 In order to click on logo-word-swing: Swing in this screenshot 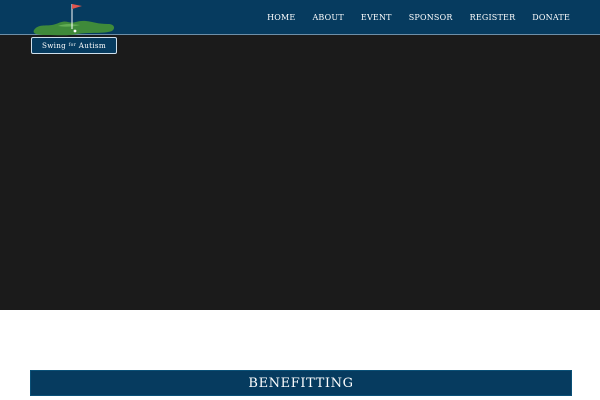, I will do `click(54, 45)`.